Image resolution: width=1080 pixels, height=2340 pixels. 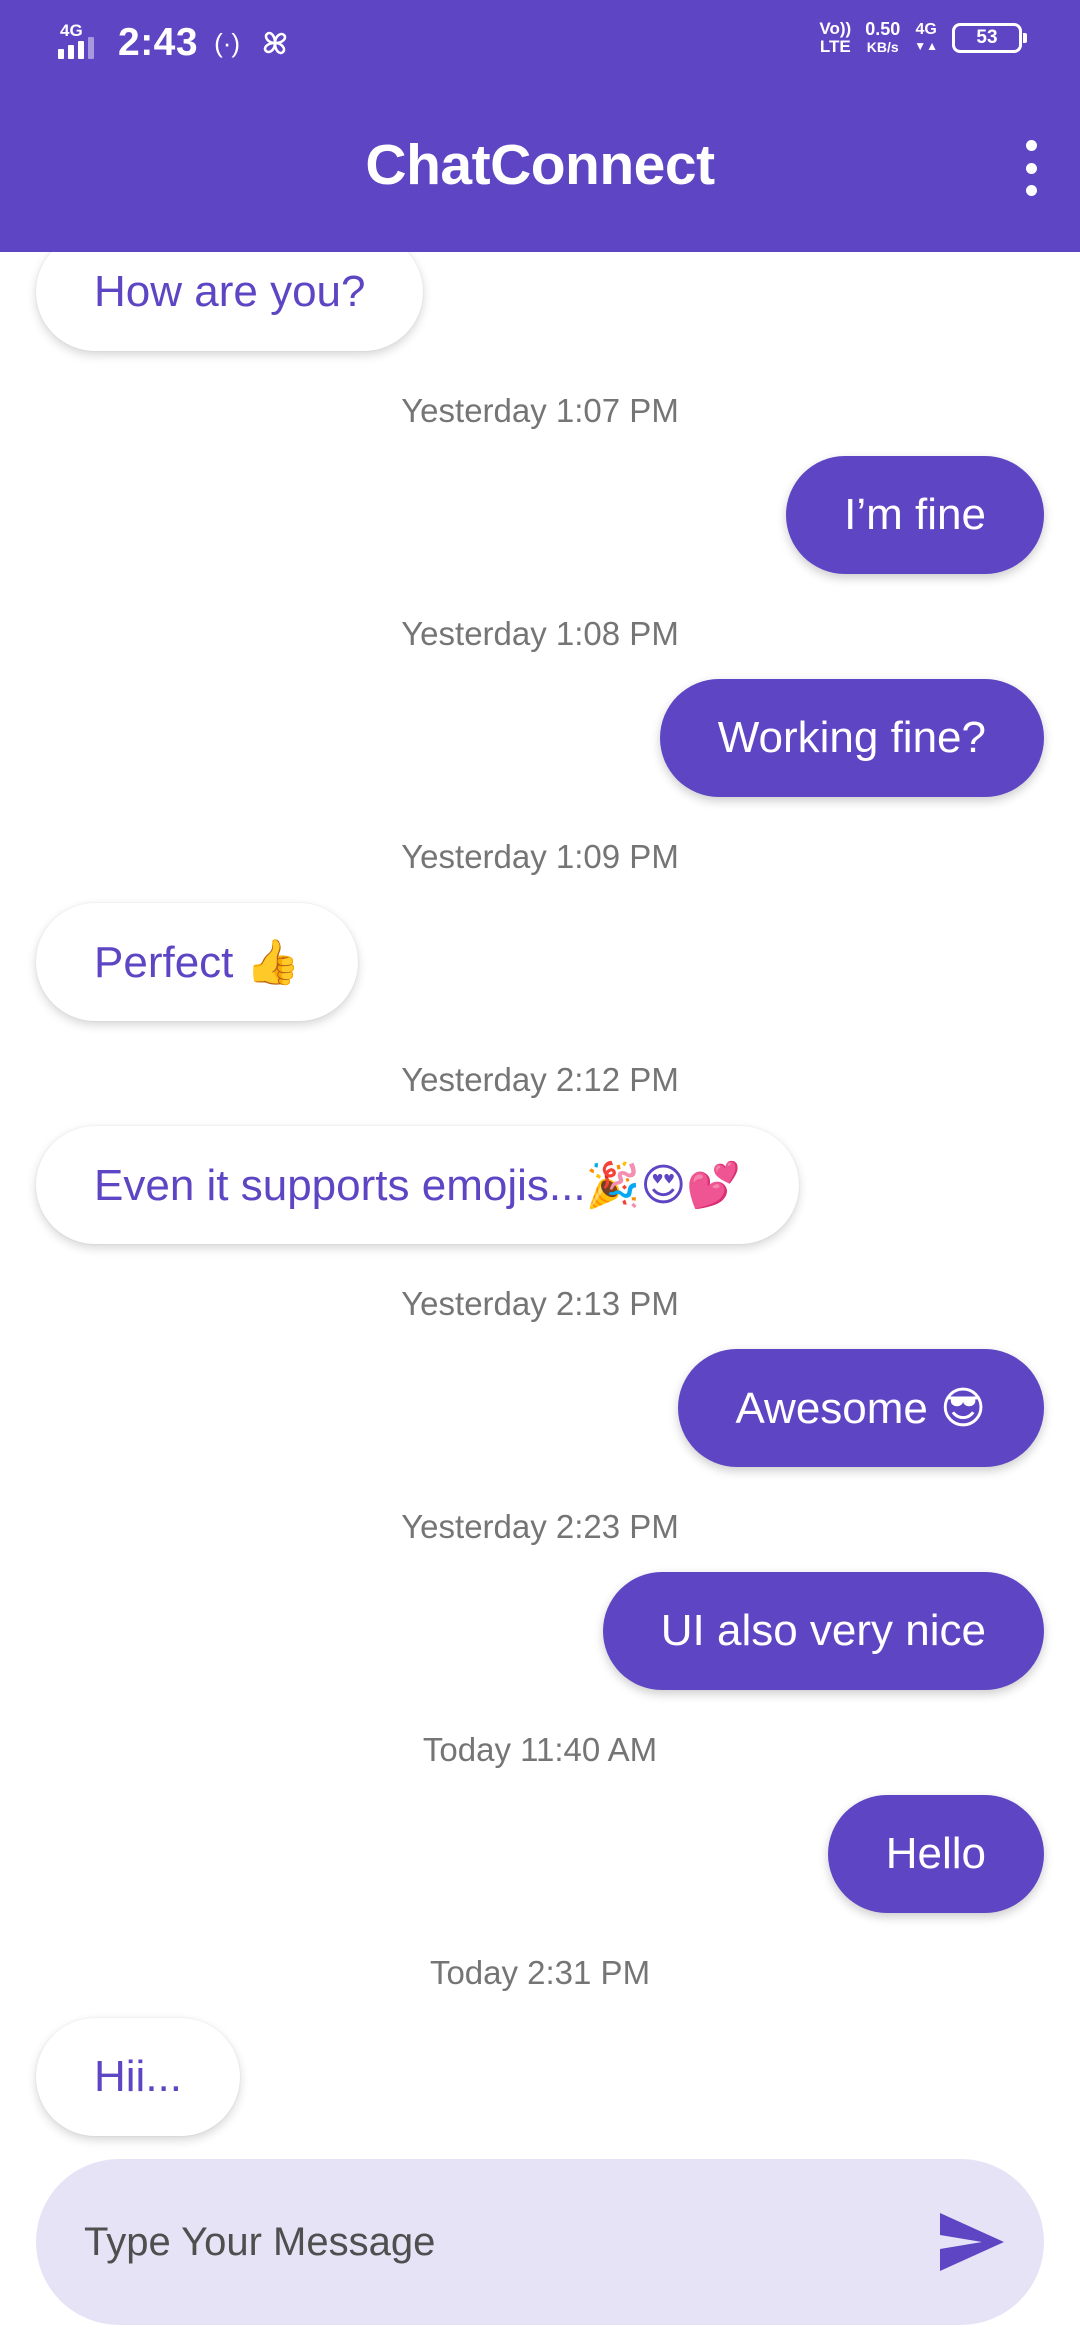 I want to click on message-bubble-outgoing: Working fine?, so click(x=851, y=738).